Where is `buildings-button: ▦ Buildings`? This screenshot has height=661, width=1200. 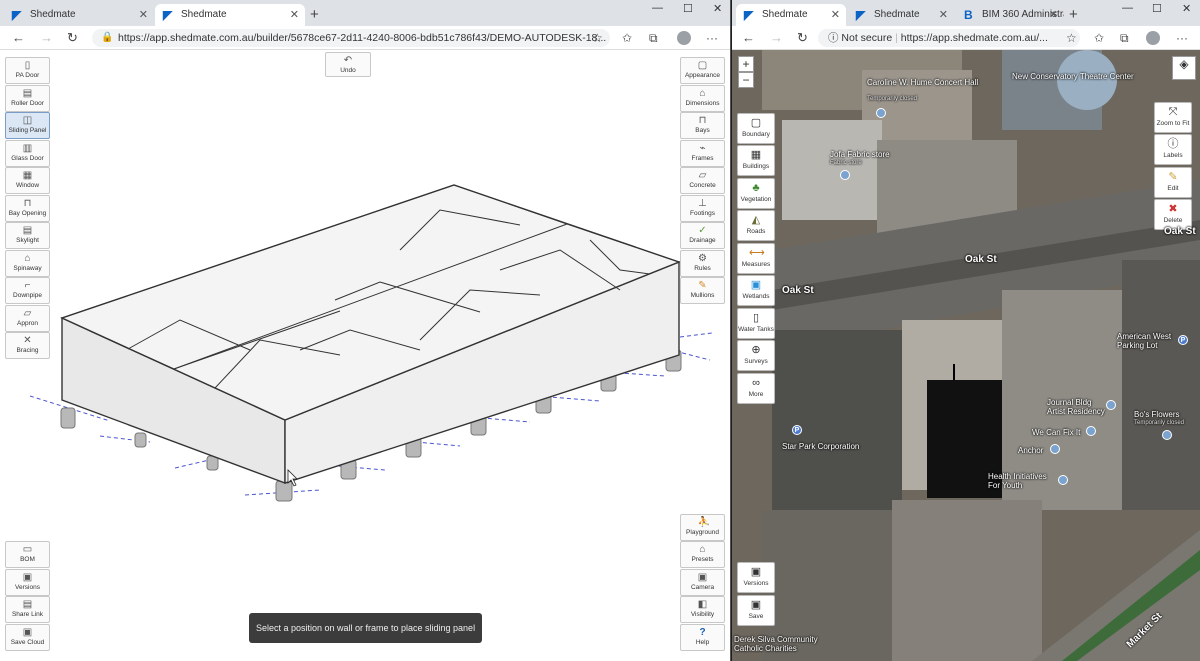 buildings-button: ▦ Buildings is located at coordinates (756, 160).